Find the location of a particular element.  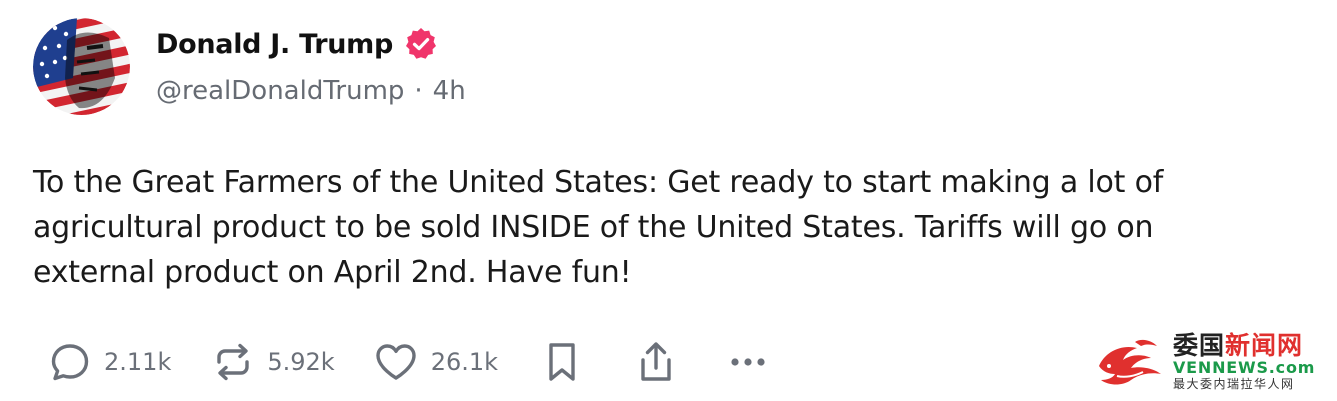

author-row: Donald J. Trump is located at coordinates (297, 44).